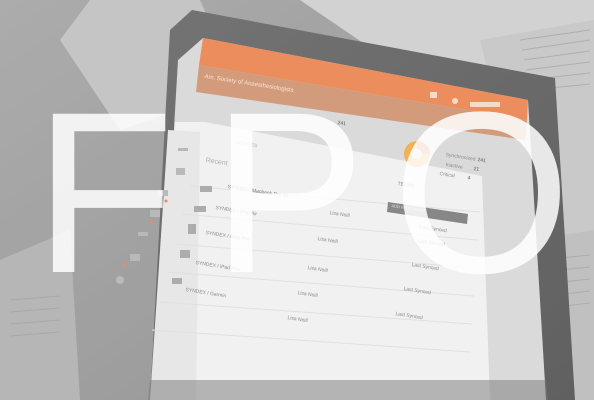 The height and width of the screenshot is (400, 594). What do you see at coordinates (342, 124) in the screenshot?
I see `header-stat: 241` at bounding box center [342, 124].